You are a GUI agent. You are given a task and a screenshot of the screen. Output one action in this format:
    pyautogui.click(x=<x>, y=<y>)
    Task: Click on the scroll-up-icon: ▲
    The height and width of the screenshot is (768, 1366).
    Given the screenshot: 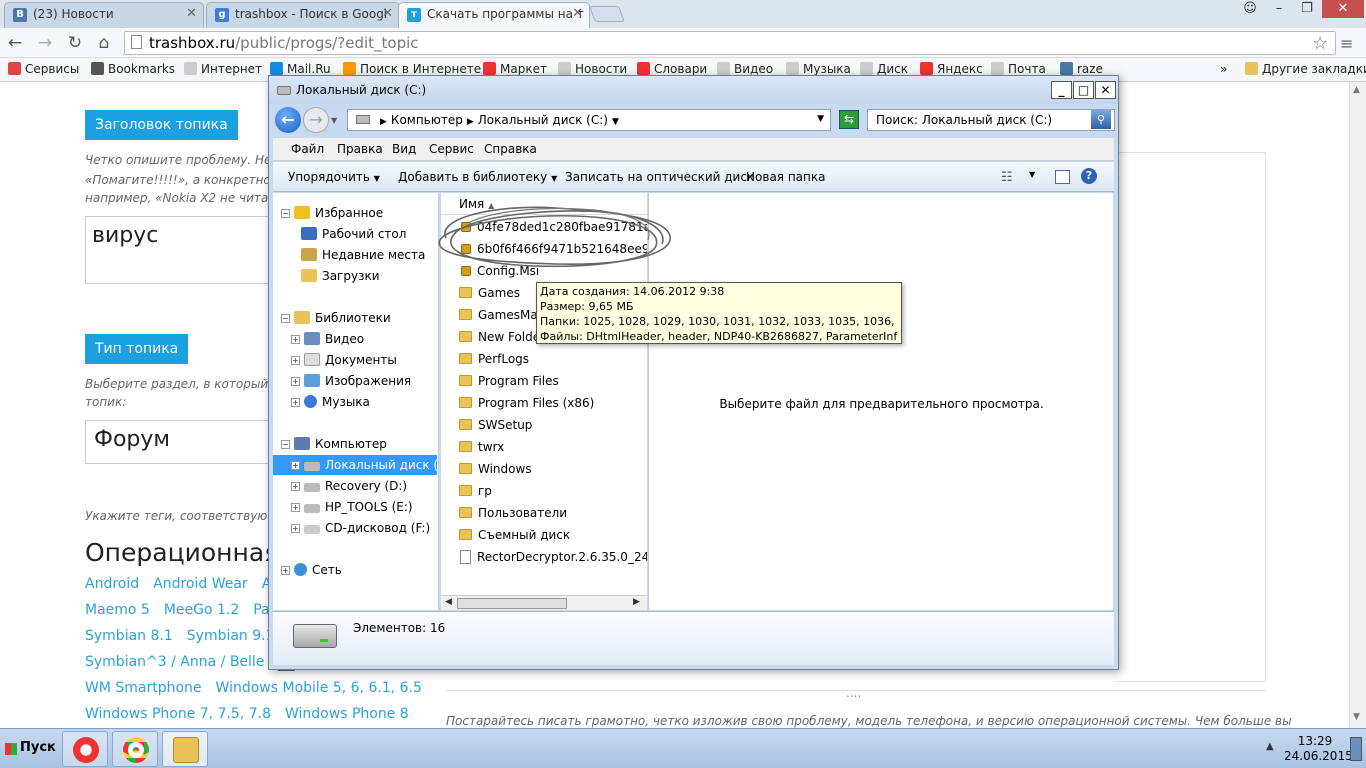 What is the action you would take?
    pyautogui.click(x=1356, y=90)
    